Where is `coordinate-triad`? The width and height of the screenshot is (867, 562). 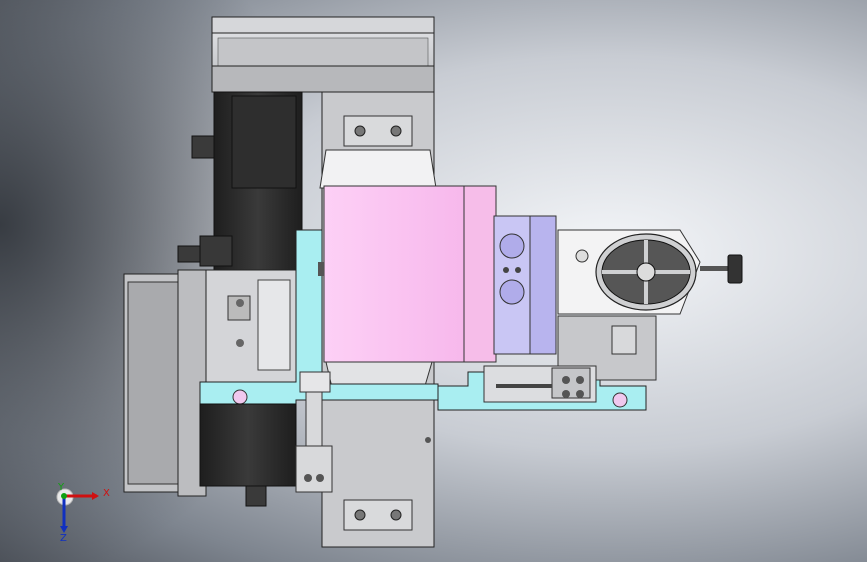 coordinate-triad is located at coordinates (77, 510).